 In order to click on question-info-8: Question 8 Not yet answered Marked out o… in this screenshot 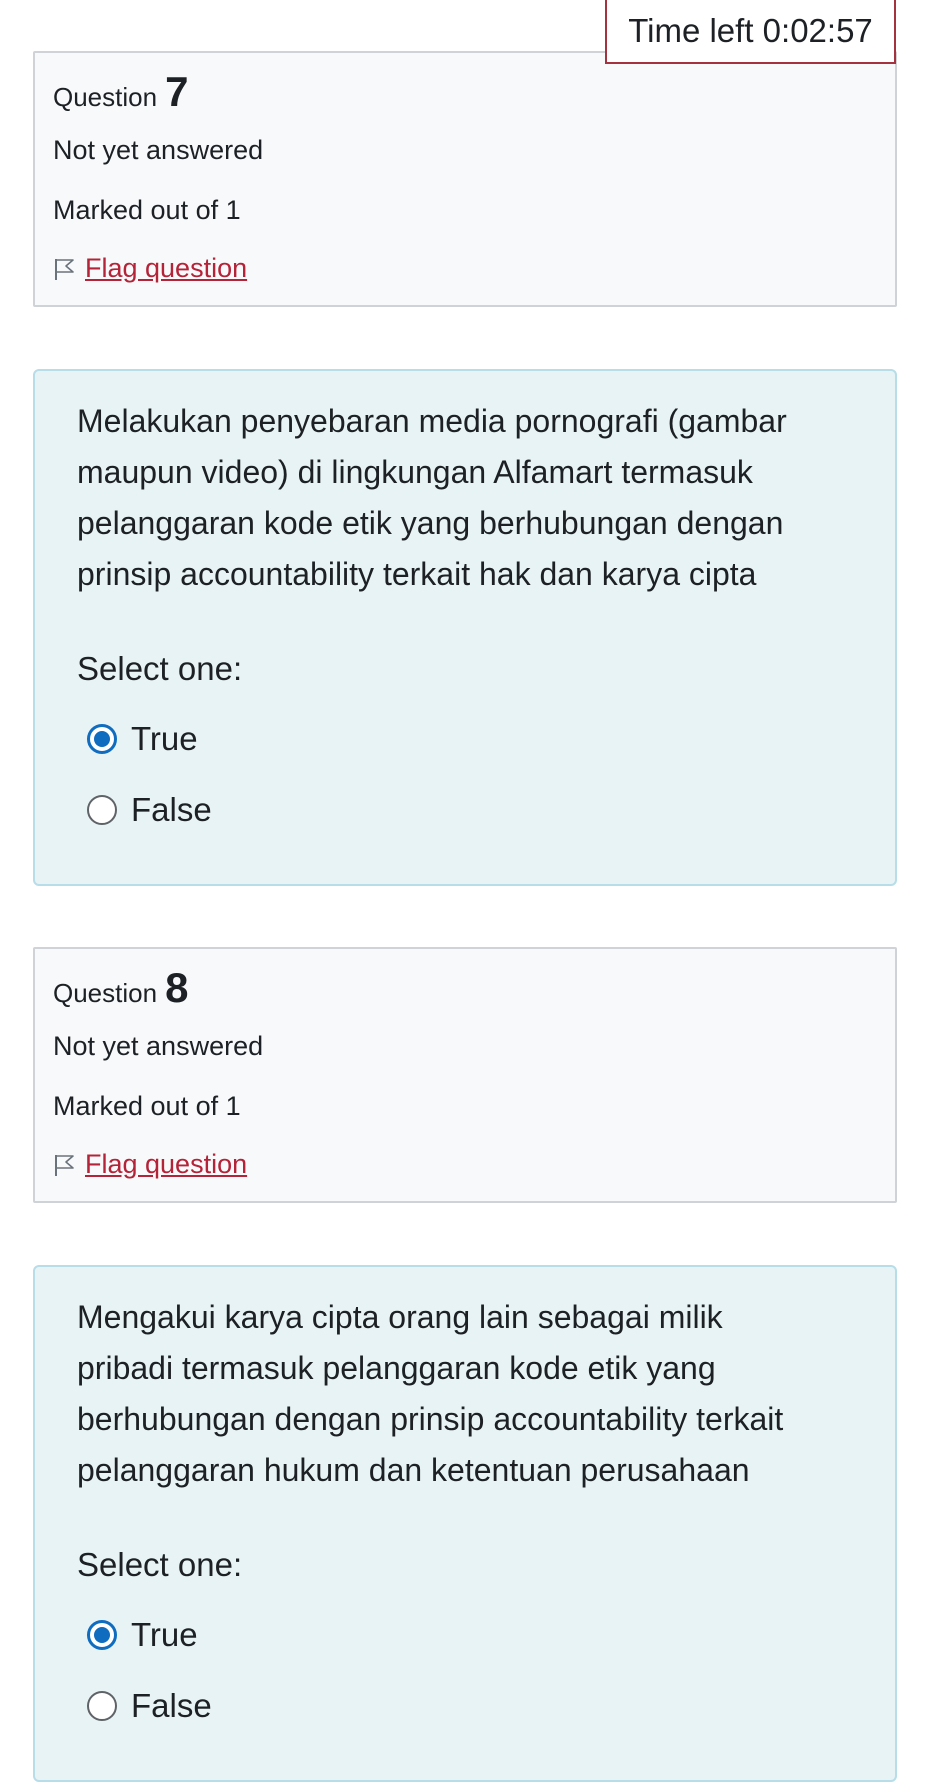, I will do `click(465, 1075)`.